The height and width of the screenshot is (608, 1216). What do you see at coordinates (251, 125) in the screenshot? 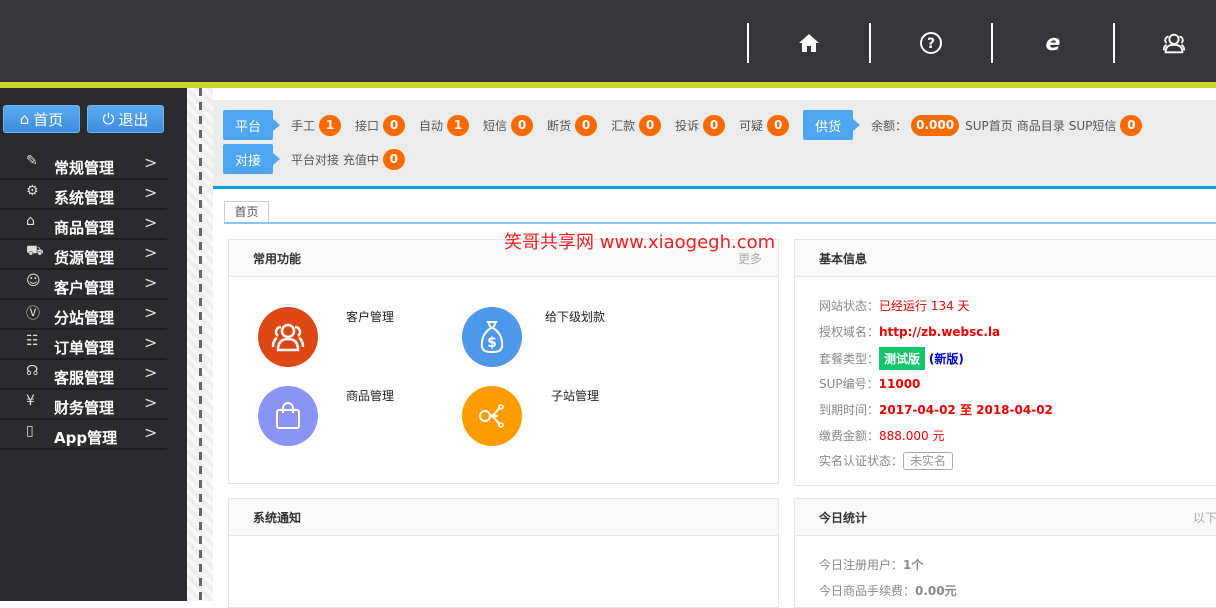
I see `platform-tag: 平台` at bounding box center [251, 125].